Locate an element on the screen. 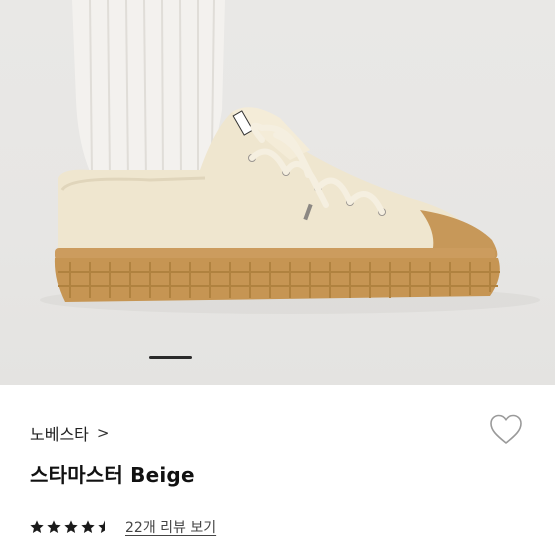 This screenshot has height=555, width=555. rating-stars is located at coordinates (71, 527).